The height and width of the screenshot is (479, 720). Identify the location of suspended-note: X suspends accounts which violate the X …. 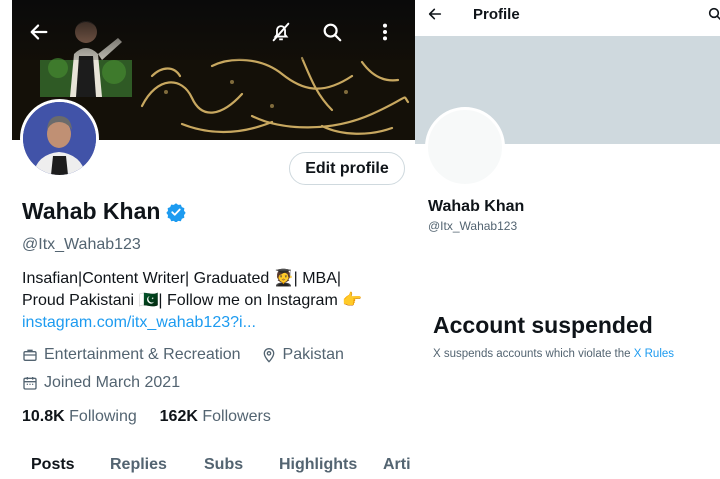
(553, 354).